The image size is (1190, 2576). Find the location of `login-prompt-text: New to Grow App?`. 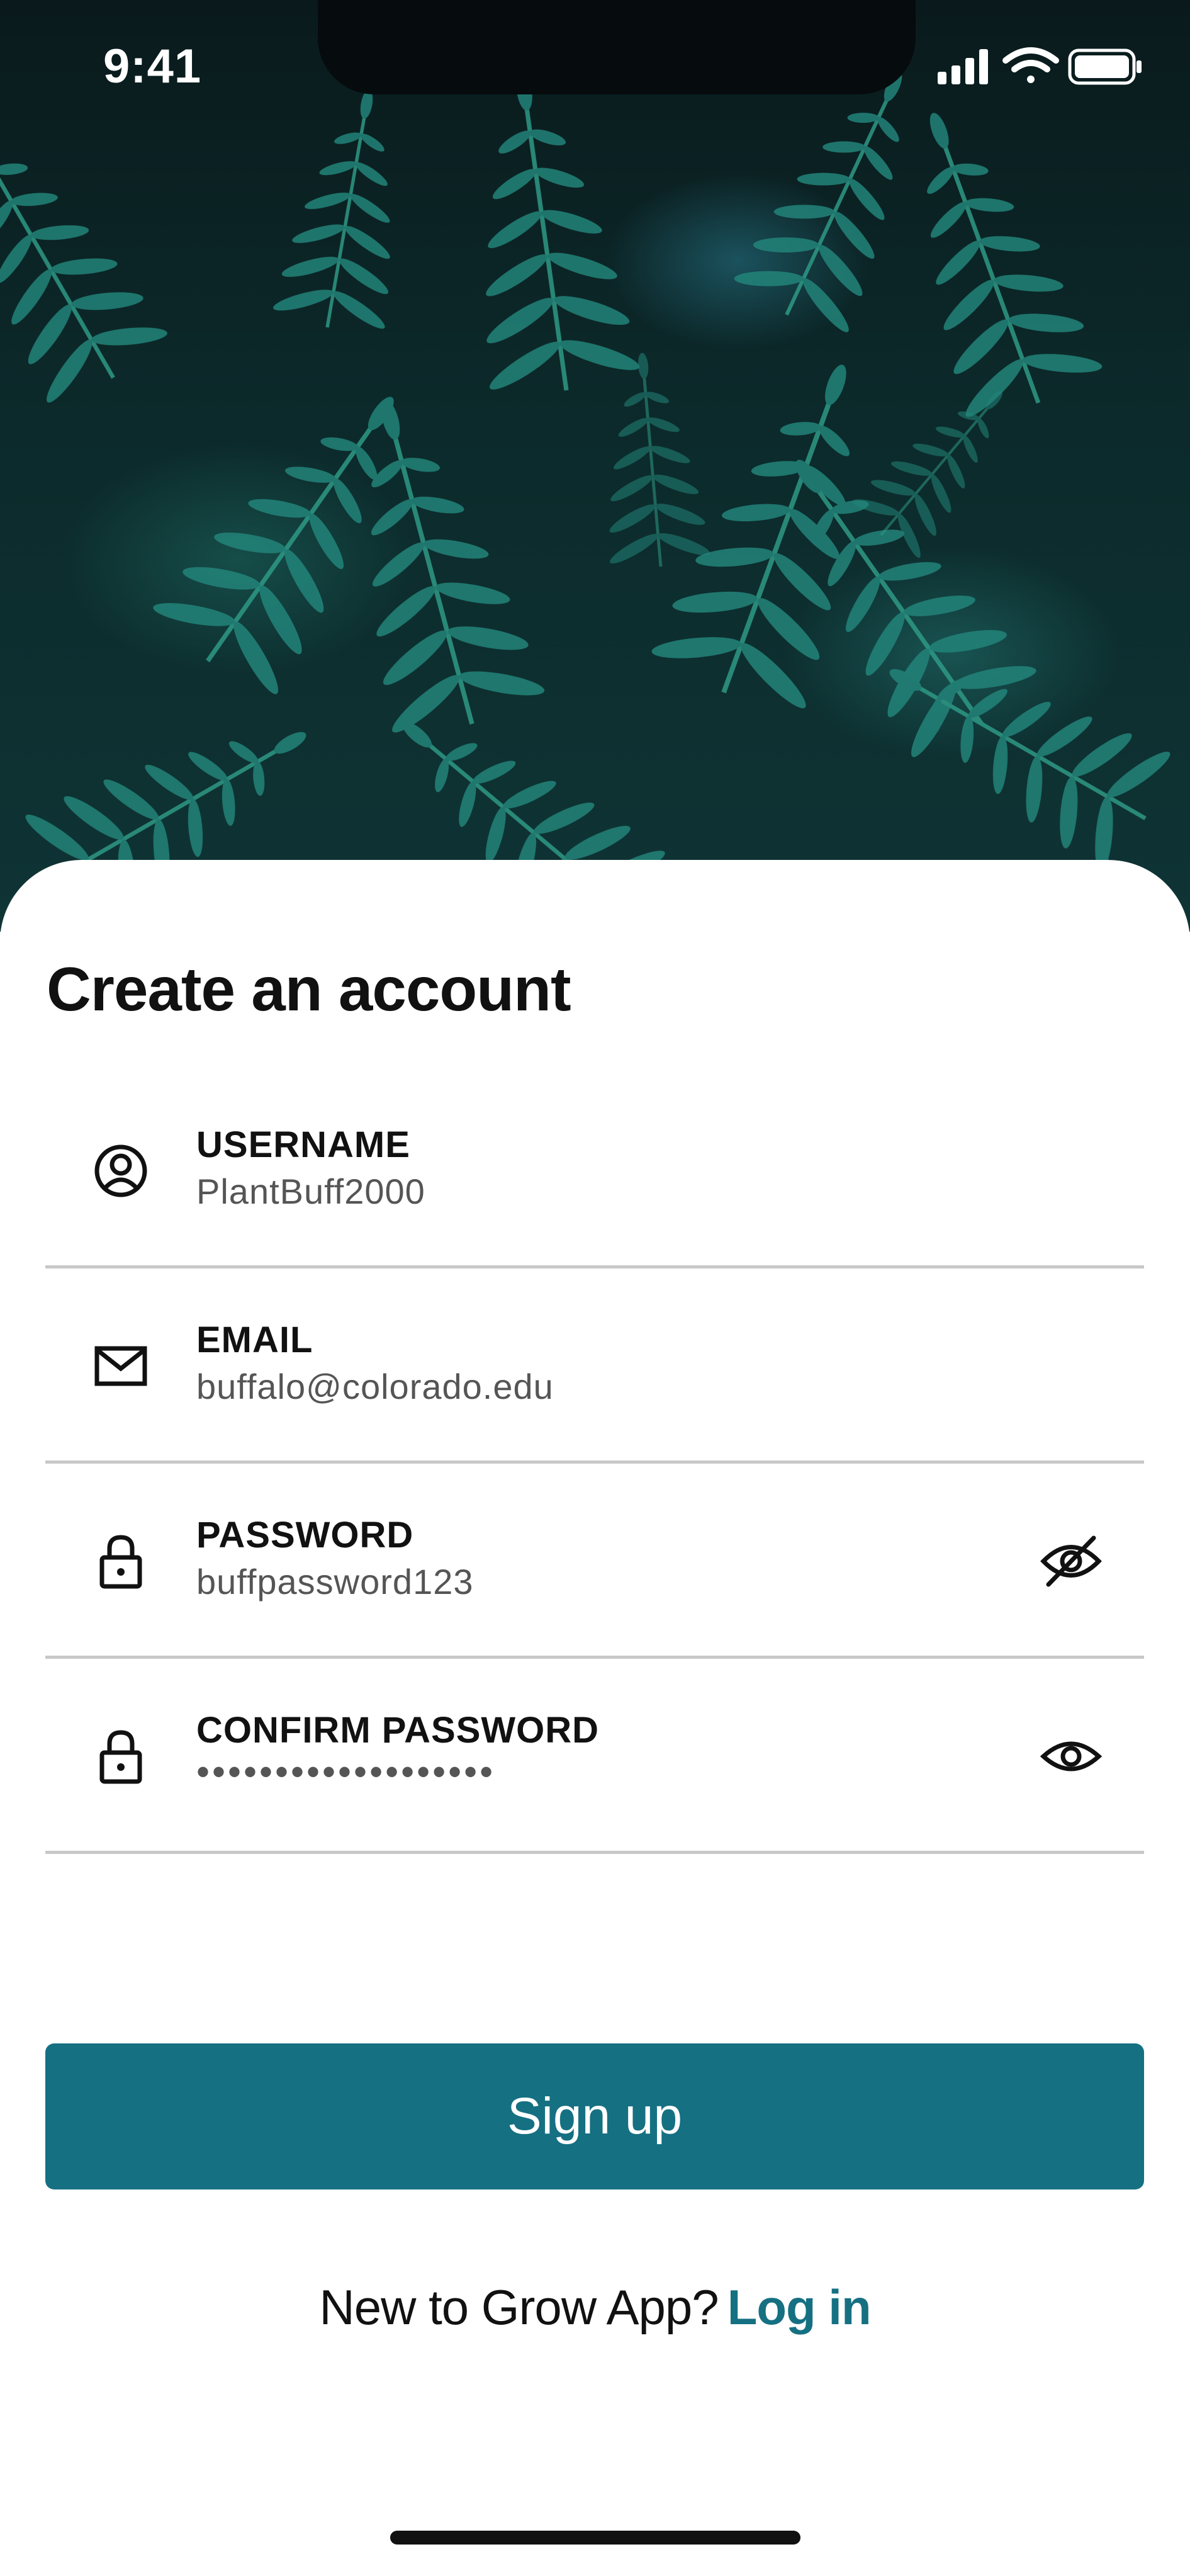

login-prompt-text: New to Grow App? is located at coordinates (519, 2307).